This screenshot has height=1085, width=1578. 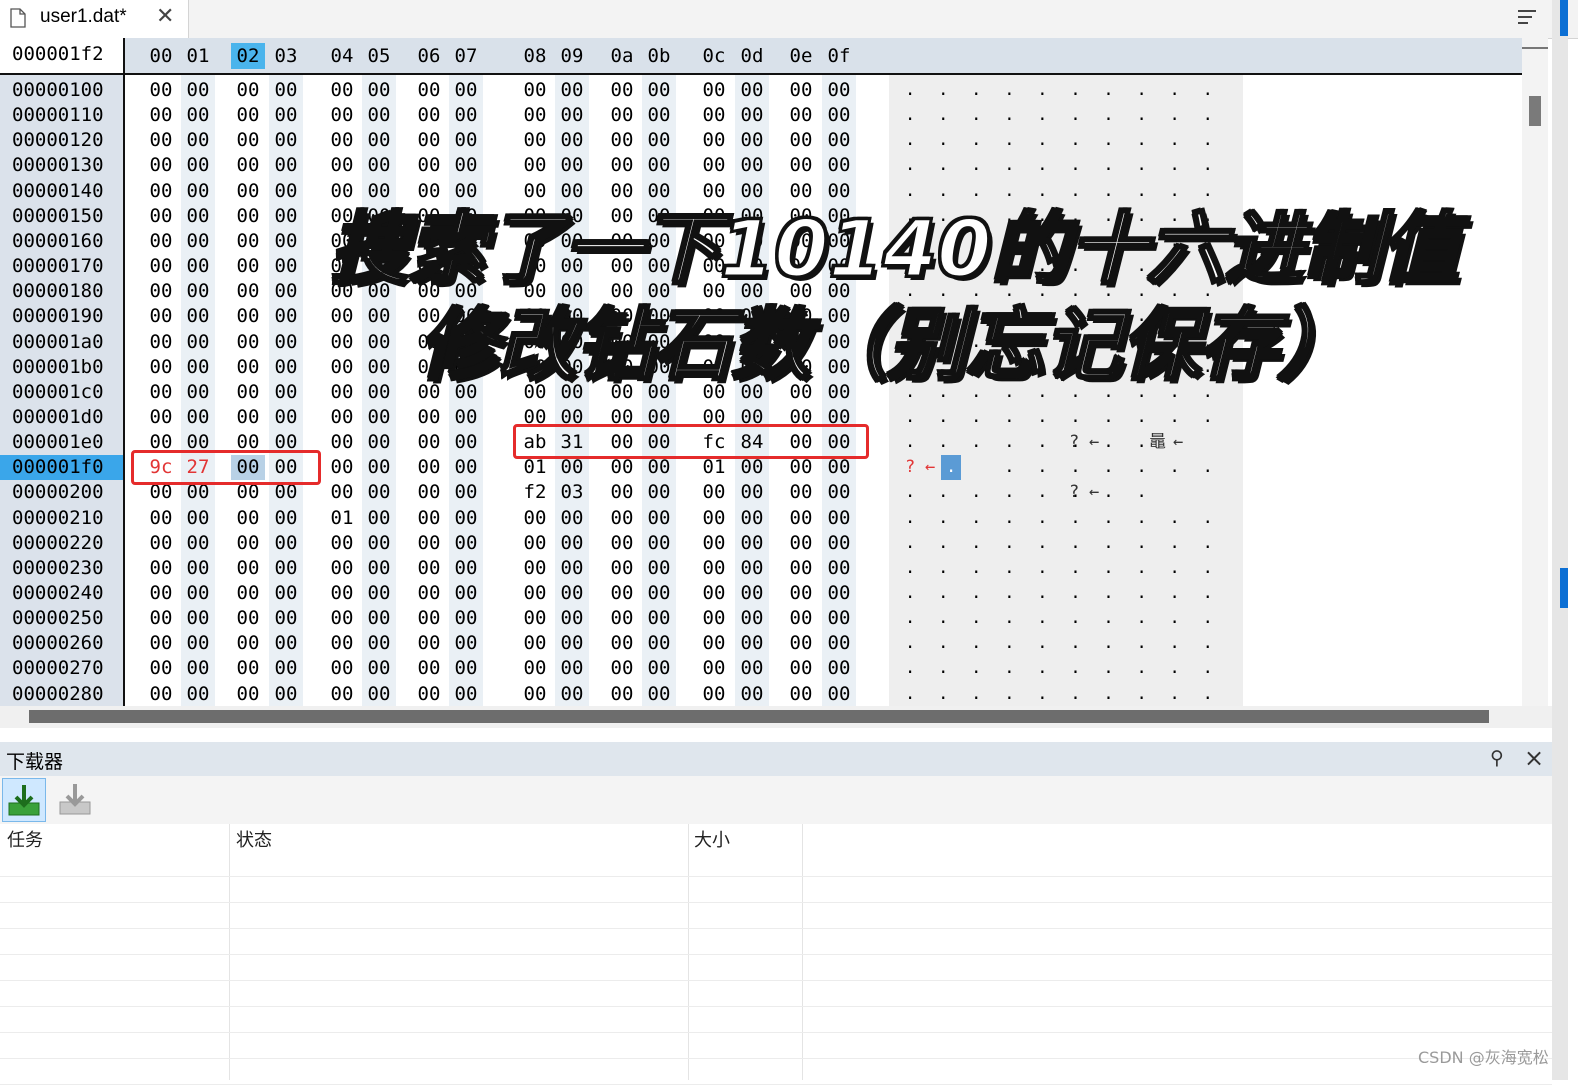 I want to click on vertical-scroll-thumb, so click(x=1535, y=111).